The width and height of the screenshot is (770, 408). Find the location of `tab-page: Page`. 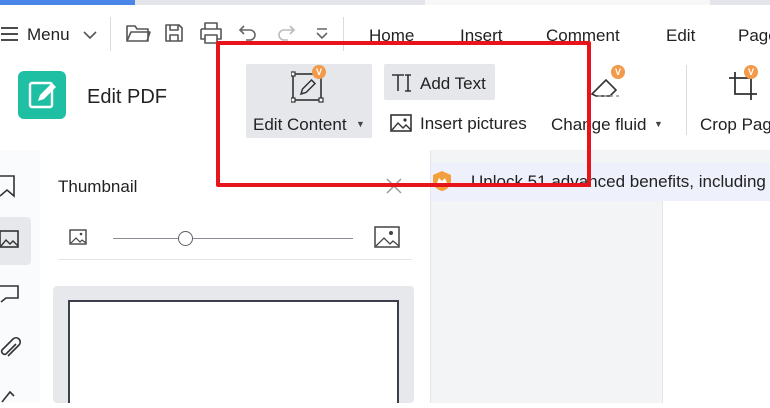

tab-page: Page is located at coordinates (754, 36).